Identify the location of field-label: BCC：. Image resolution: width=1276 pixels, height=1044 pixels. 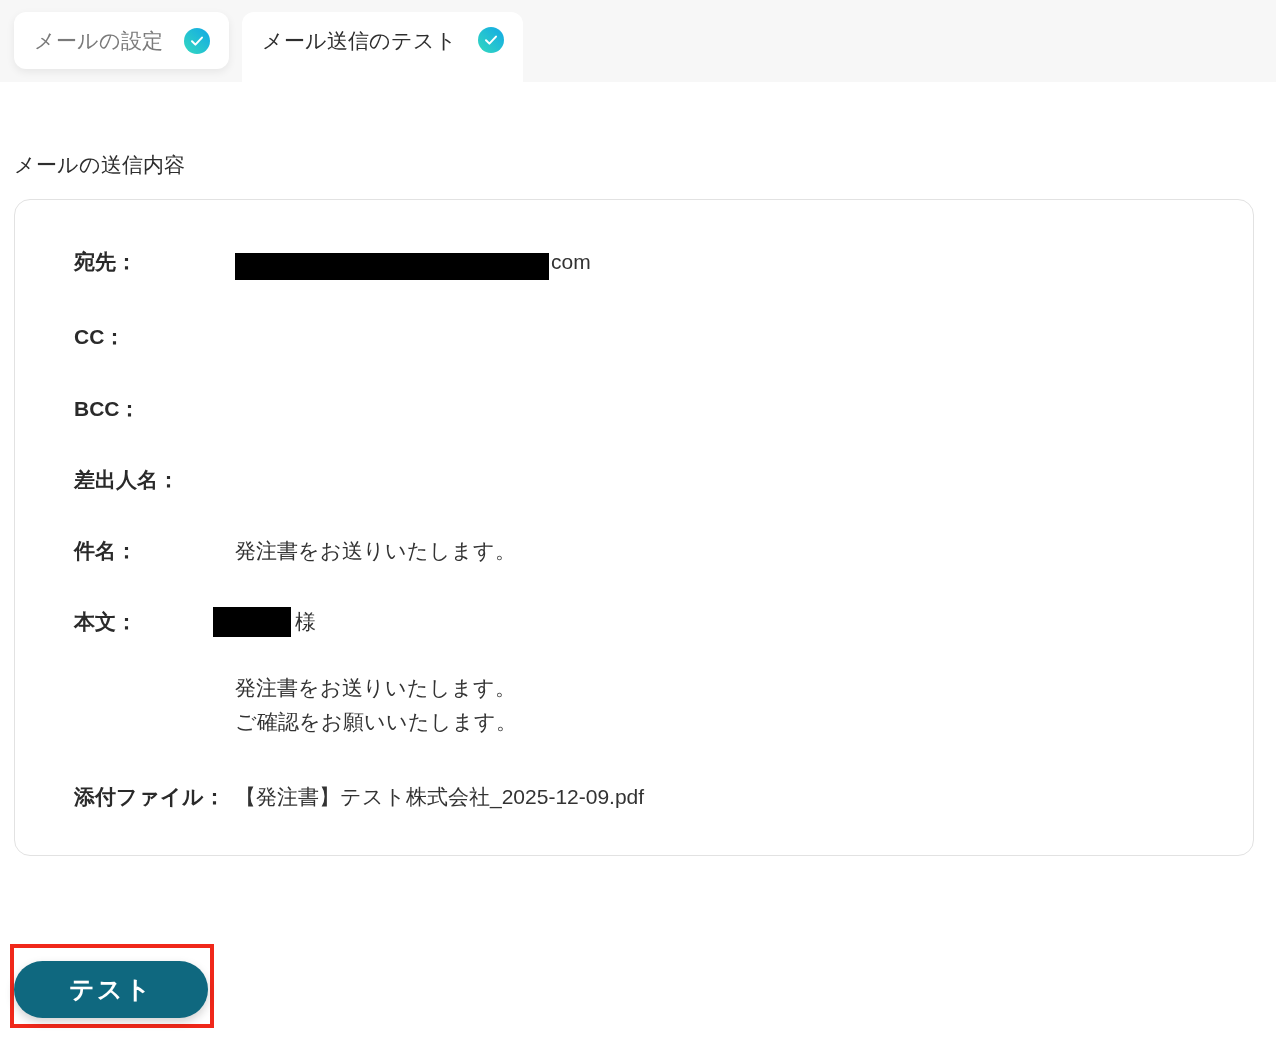
(107, 408).